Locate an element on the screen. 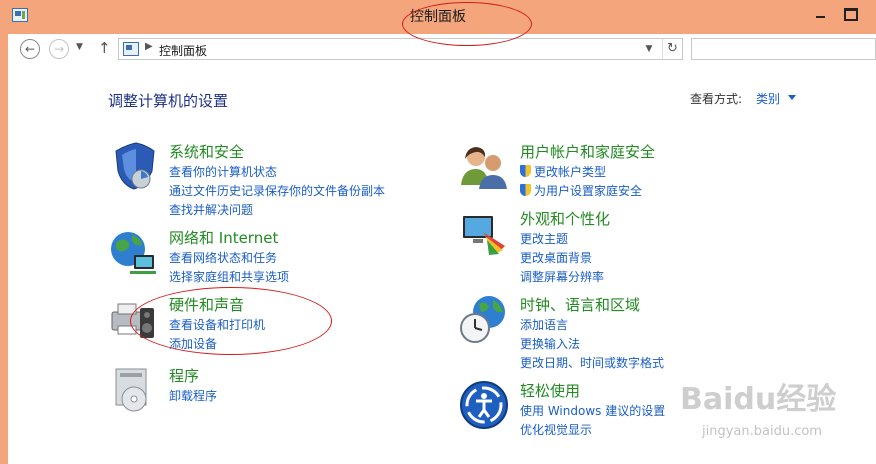  watermark-logo: Baidu经验 is located at coordinates (758, 399).